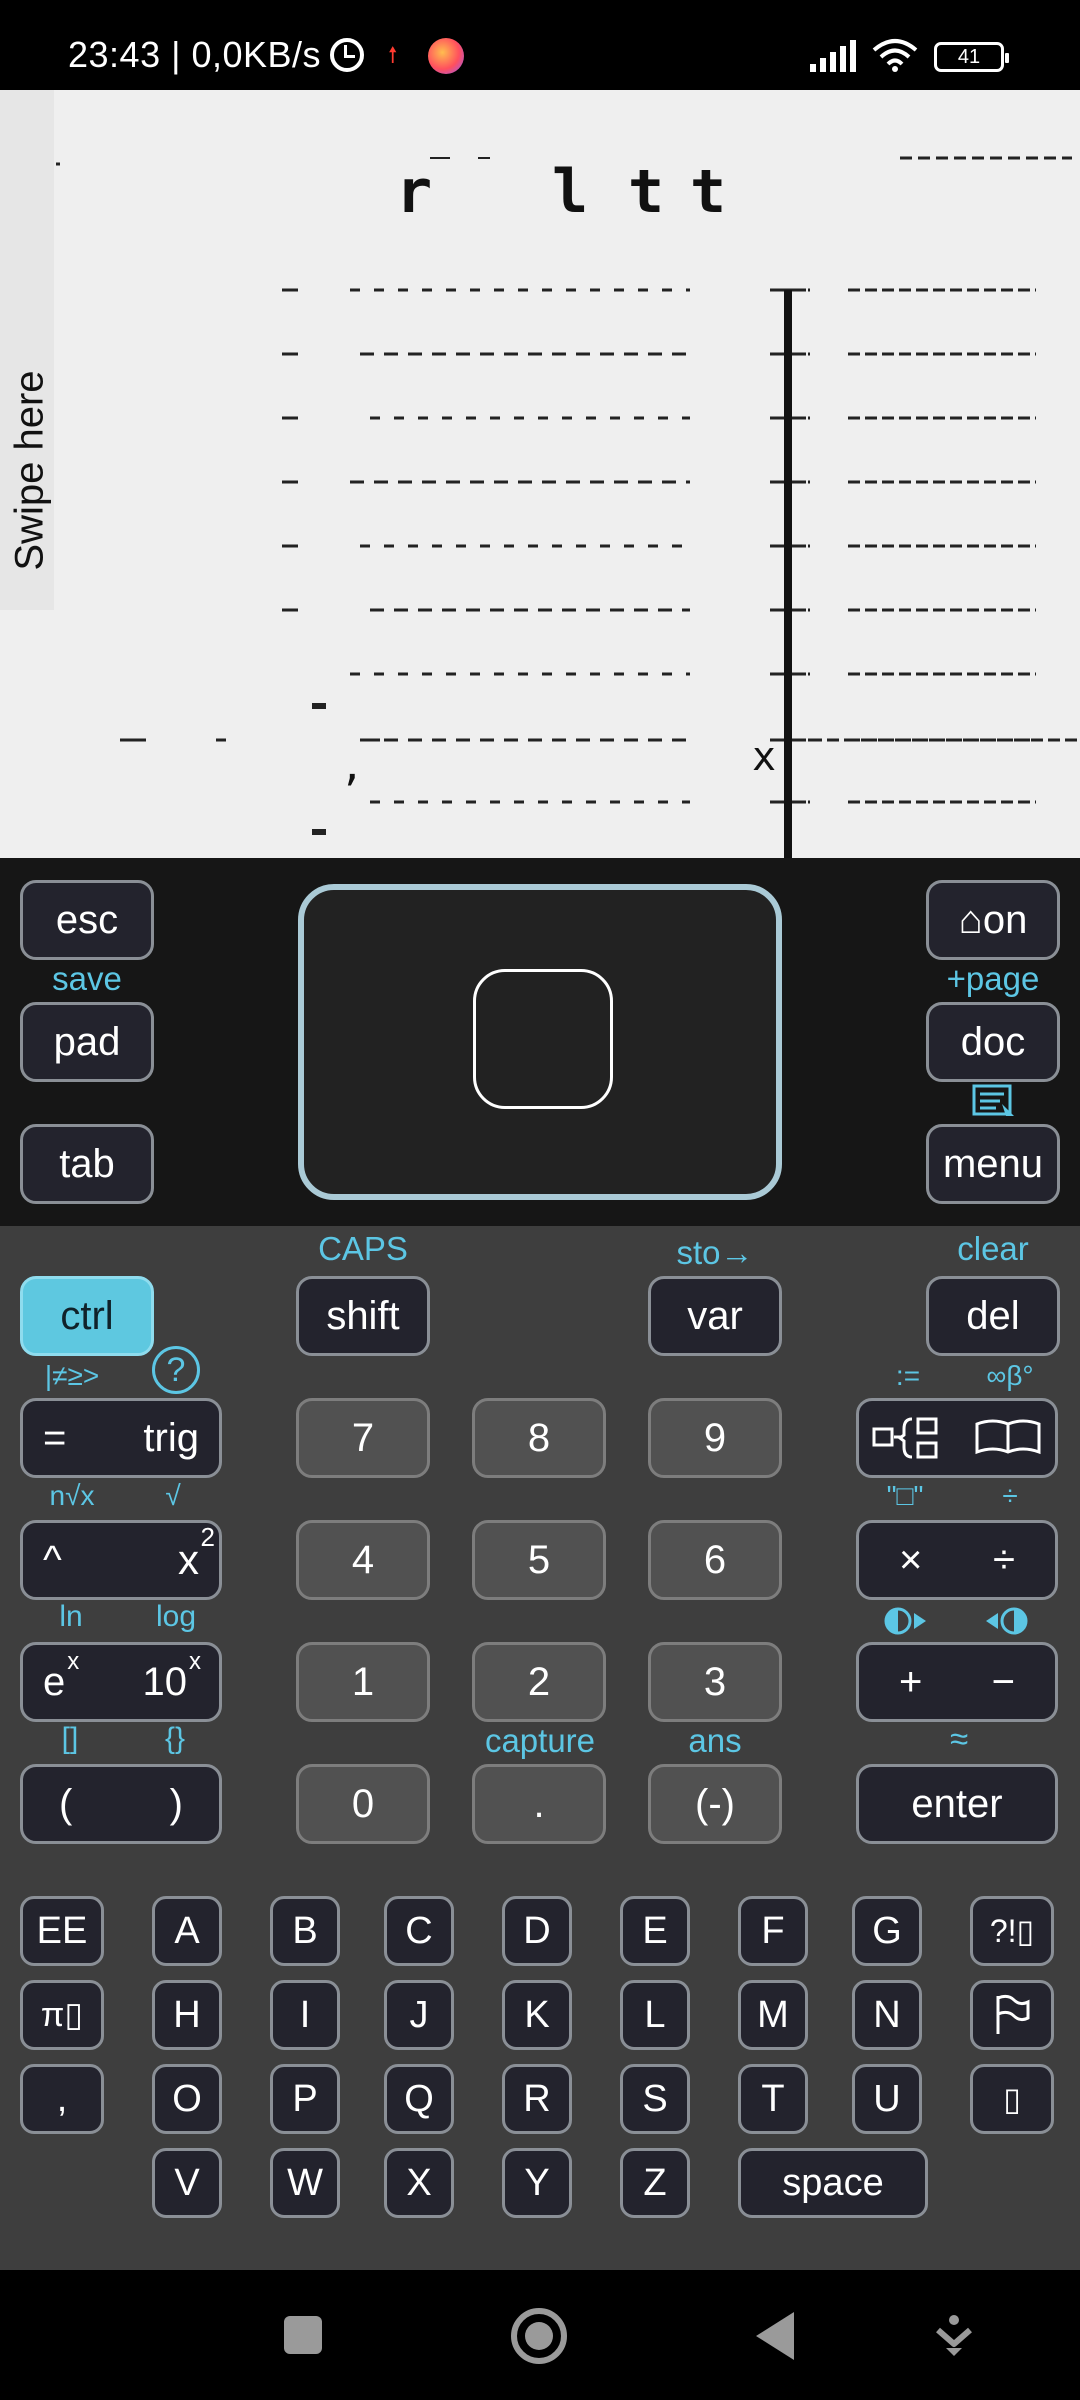 Image resolution: width=1080 pixels, height=2400 pixels. Describe the element at coordinates (773, 2015) in the screenshot. I see `letter-key-m: M` at that location.